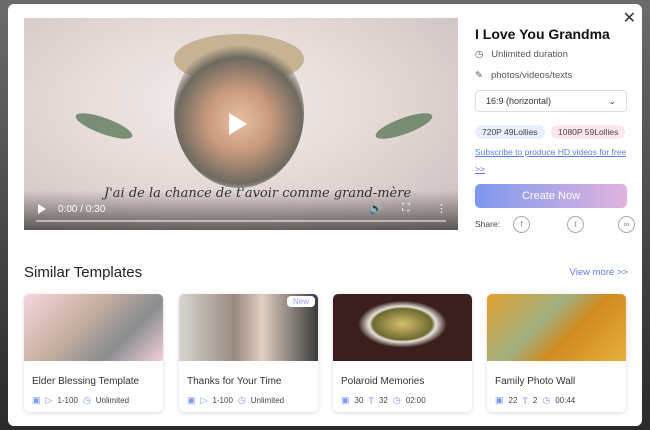  Describe the element at coordinates (513, 400) in the screenshot. I see `image-count: 22` at that location.